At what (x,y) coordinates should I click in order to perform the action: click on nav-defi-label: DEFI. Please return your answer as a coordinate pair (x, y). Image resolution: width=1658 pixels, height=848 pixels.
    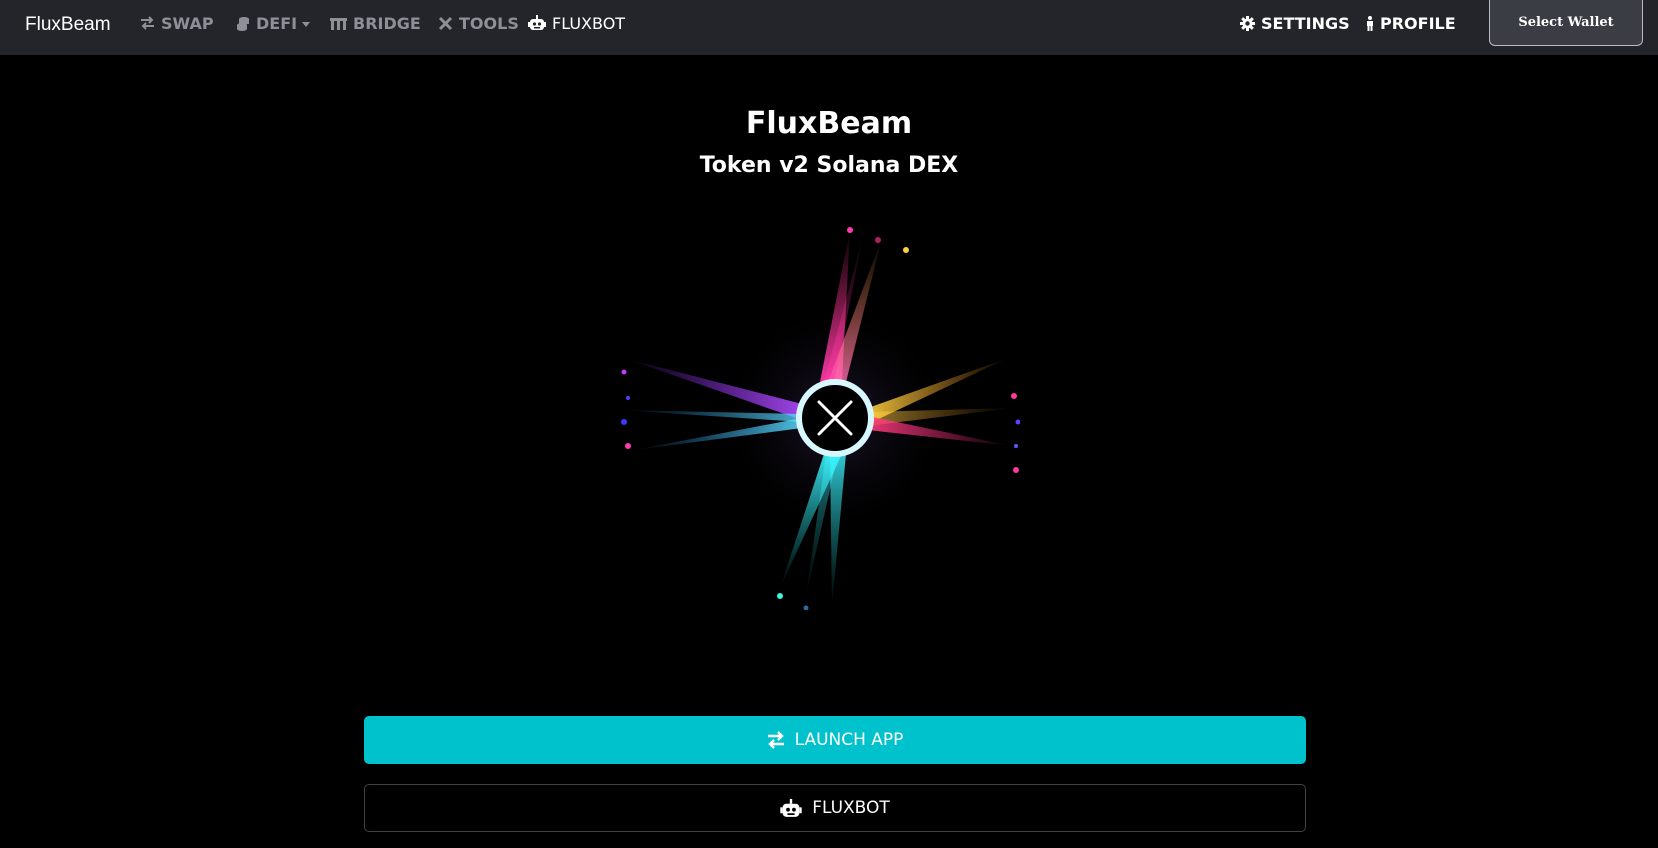
    Looking at the image, I should click on (277, 23).